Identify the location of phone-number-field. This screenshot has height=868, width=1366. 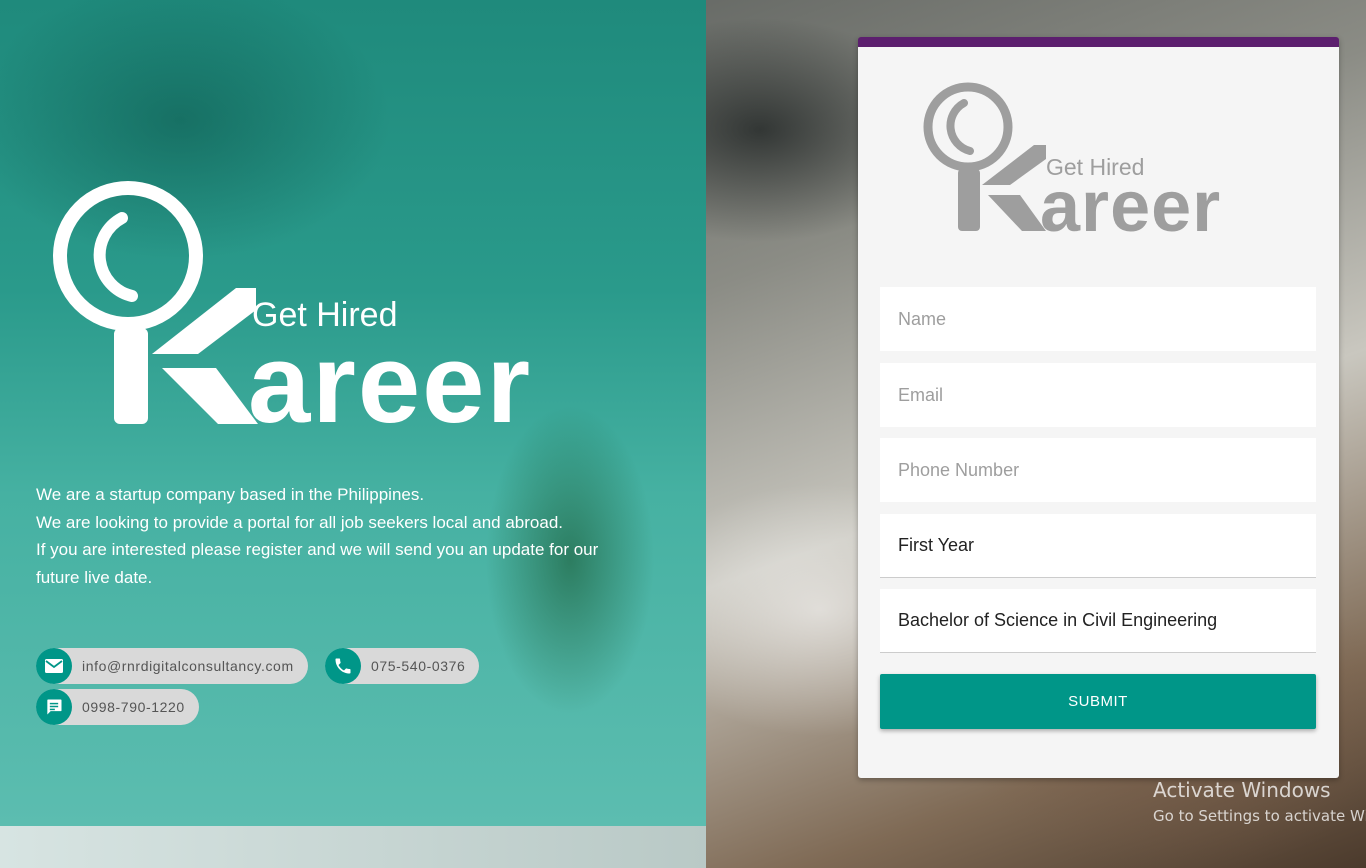
(1098, 470).